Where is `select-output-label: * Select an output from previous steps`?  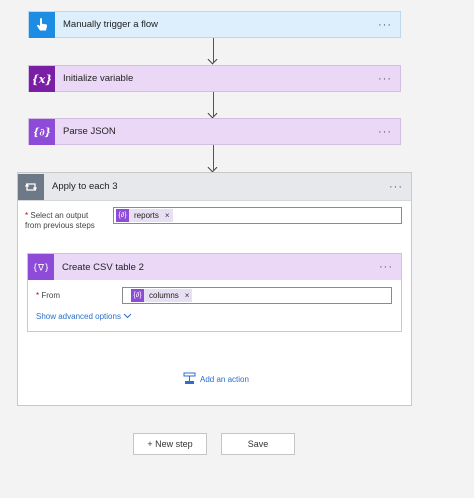 select-output-label: * Select an output from previous steps is located at coordinates (60, 221).